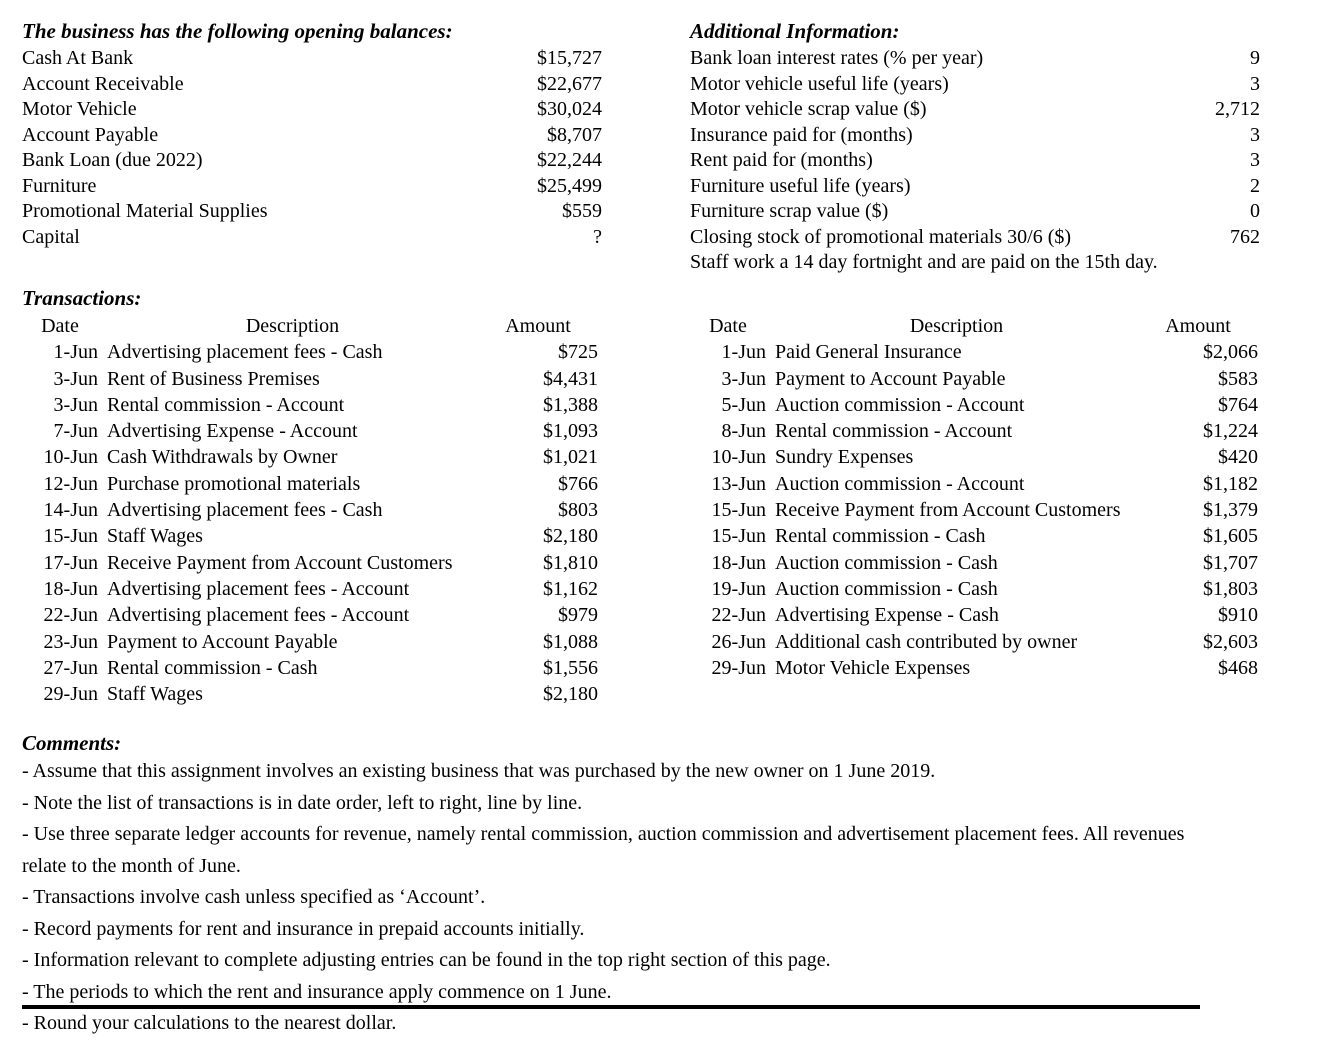 The image size is (1326, 1040). I want to click on table-row: 15-Jun Staff Wages $2,180, so click(310, 536).